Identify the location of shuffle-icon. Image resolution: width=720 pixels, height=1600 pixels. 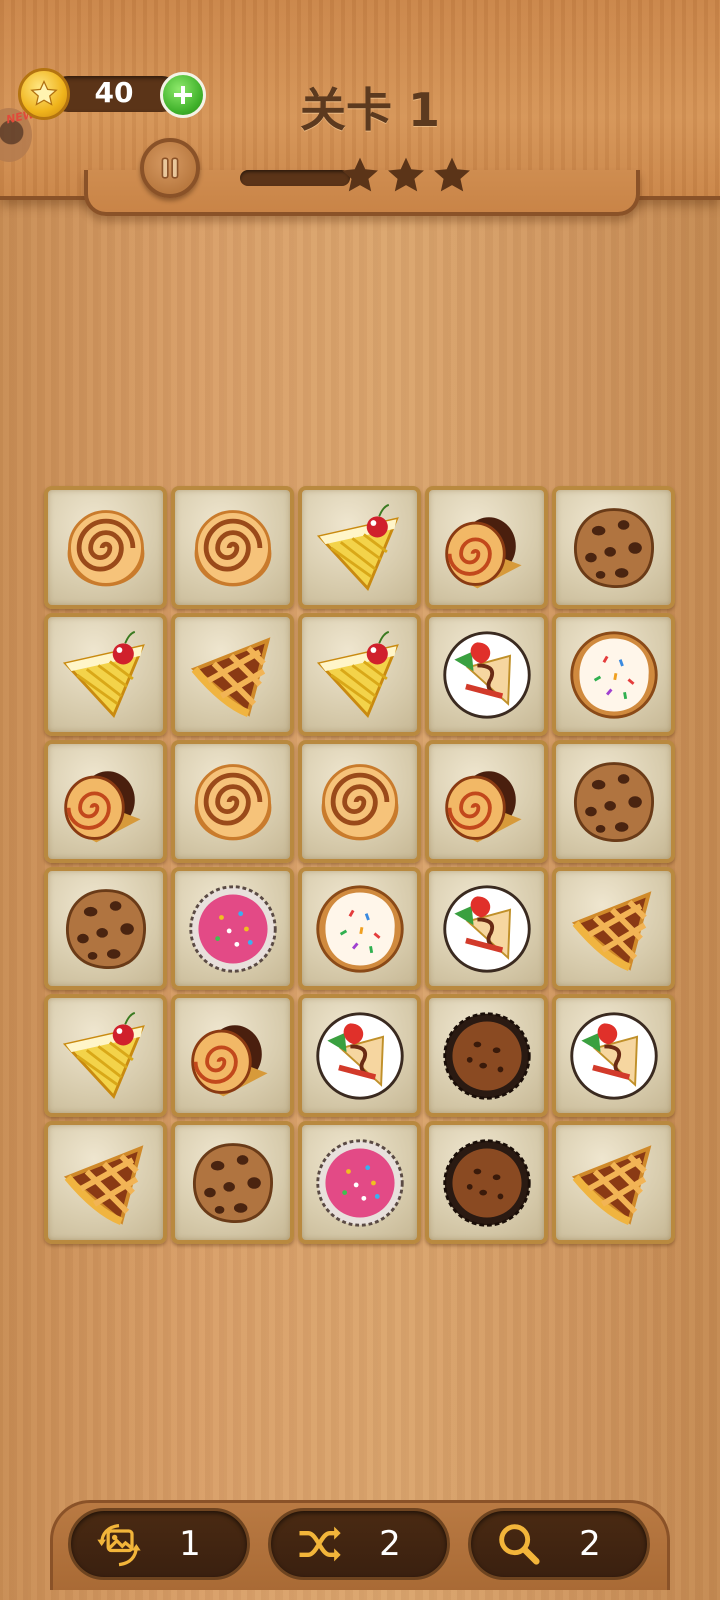
(320, 1544).